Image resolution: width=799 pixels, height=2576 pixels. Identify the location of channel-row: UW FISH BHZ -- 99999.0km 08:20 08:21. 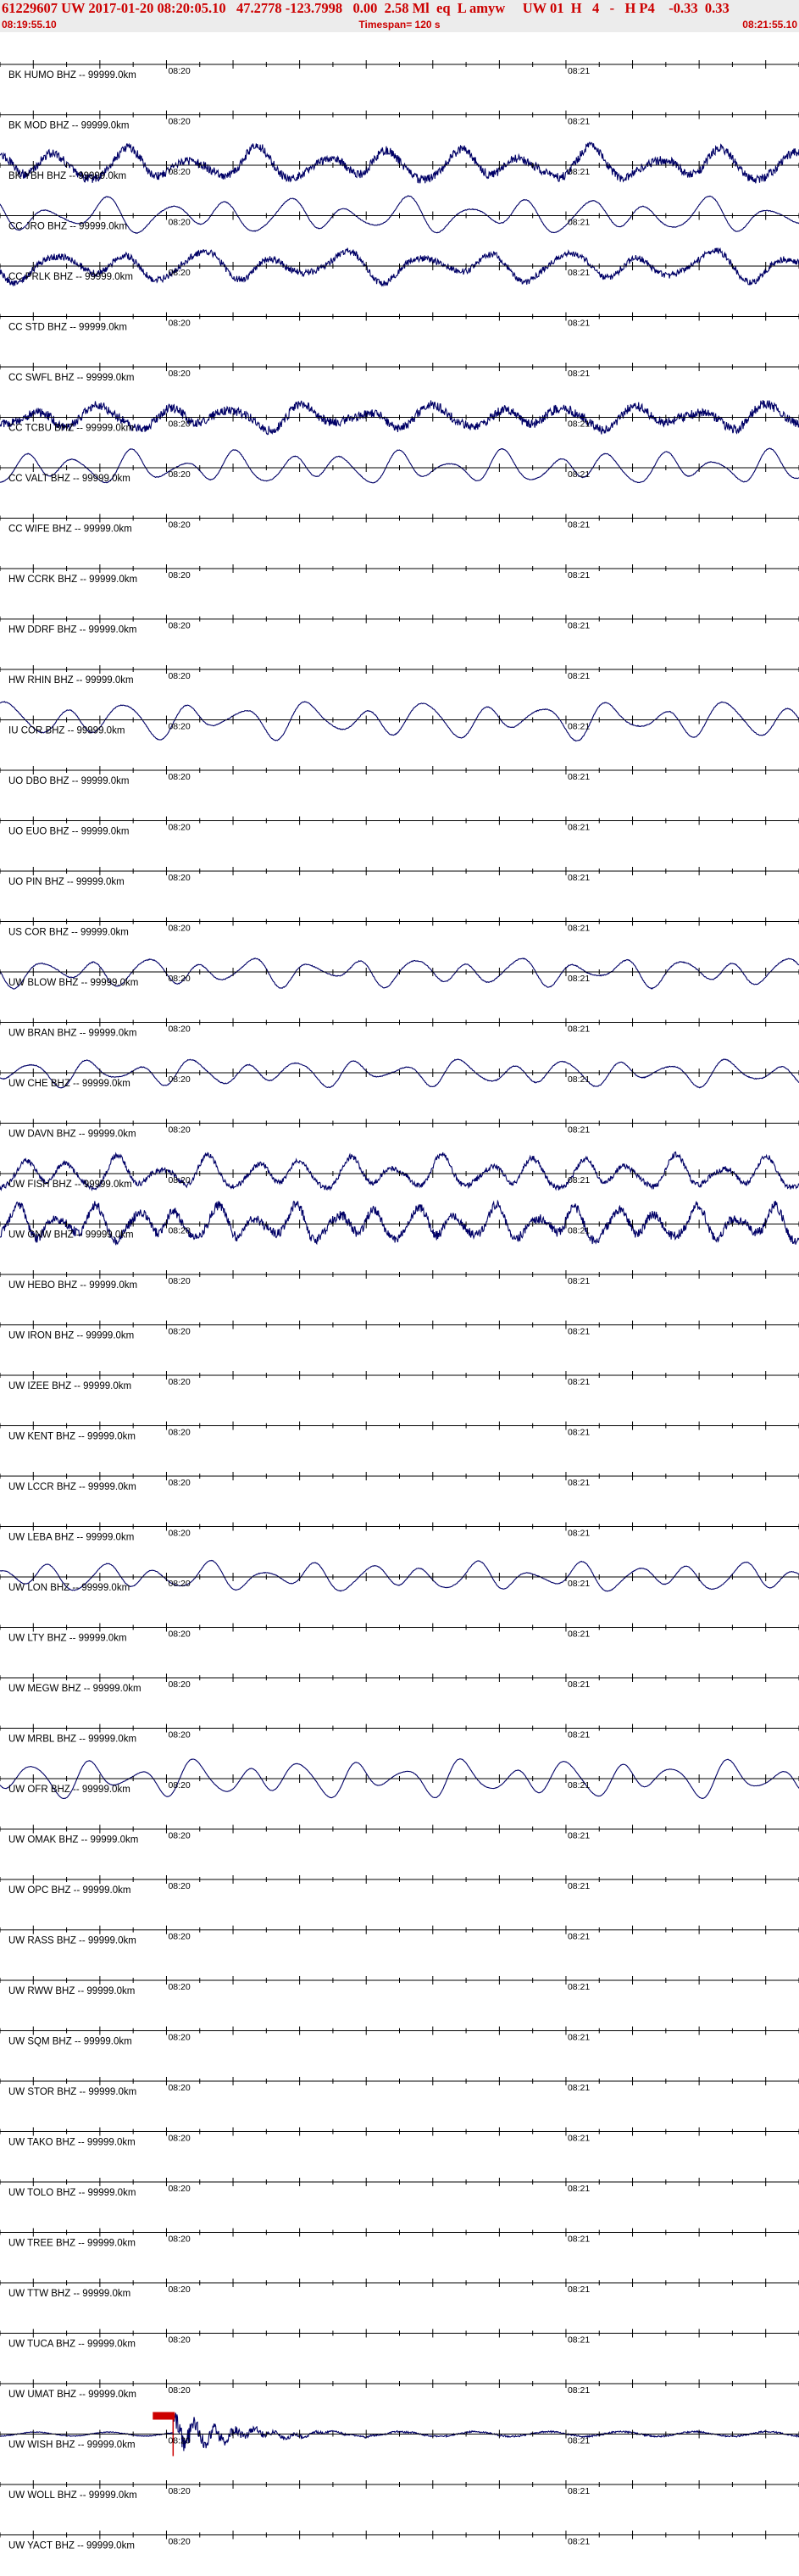
(399, 1171).